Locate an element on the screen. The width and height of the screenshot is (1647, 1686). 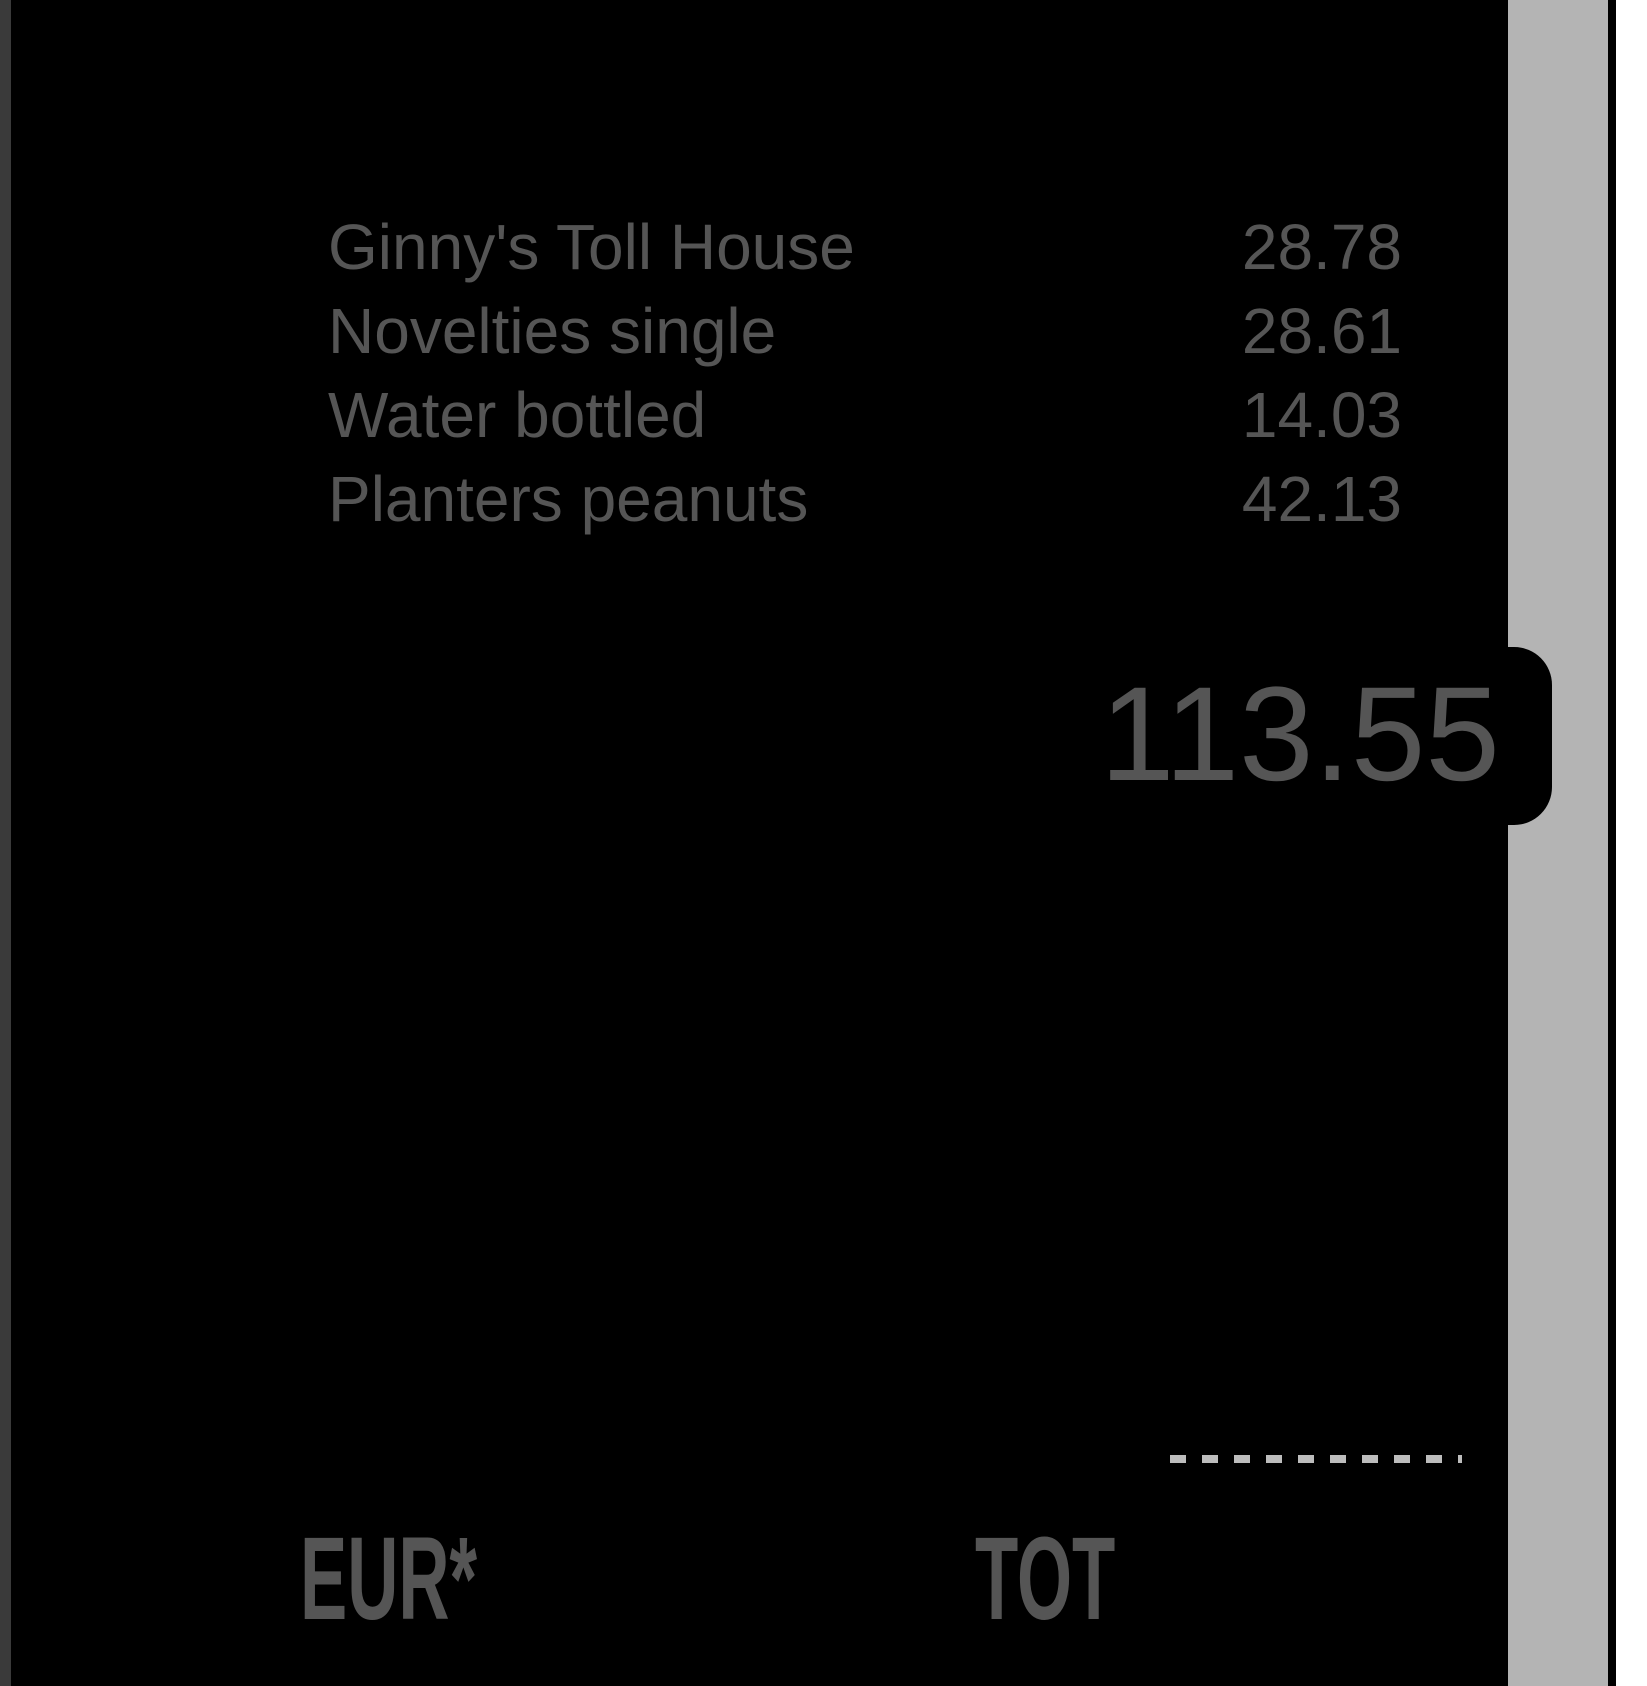
item-name: Ginny's Toll House is located at coordinates (591, 247).